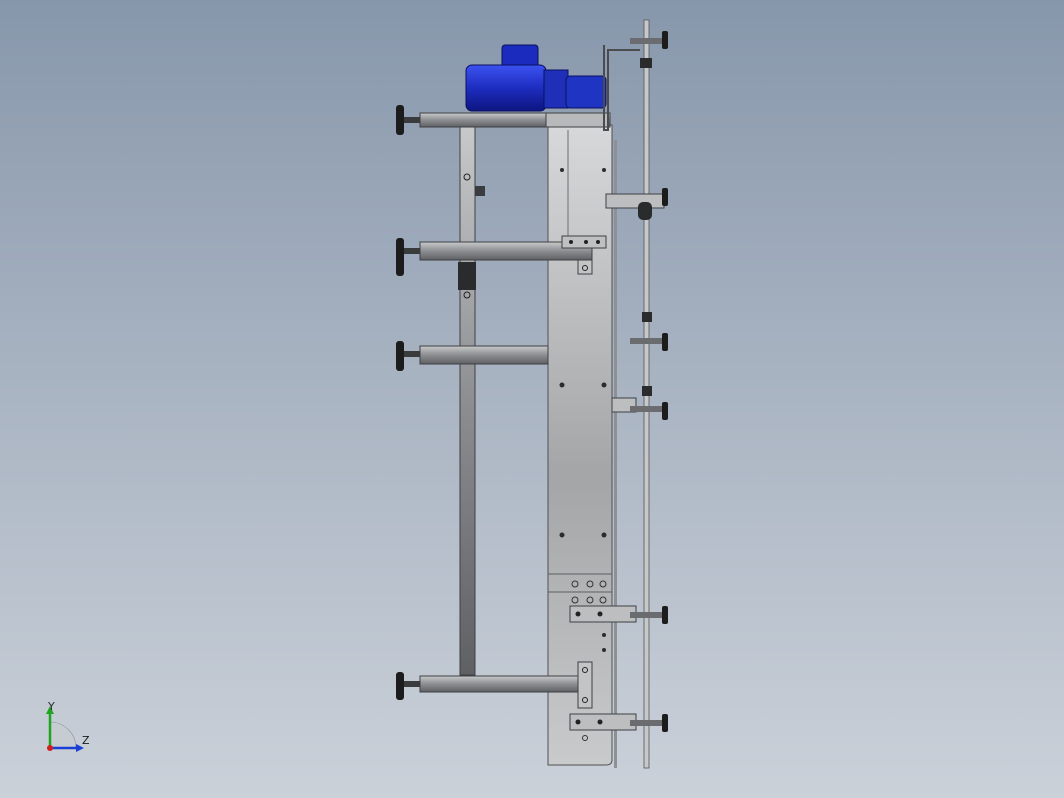  I want to click on z-axis-label: Z, so click(86, 740).